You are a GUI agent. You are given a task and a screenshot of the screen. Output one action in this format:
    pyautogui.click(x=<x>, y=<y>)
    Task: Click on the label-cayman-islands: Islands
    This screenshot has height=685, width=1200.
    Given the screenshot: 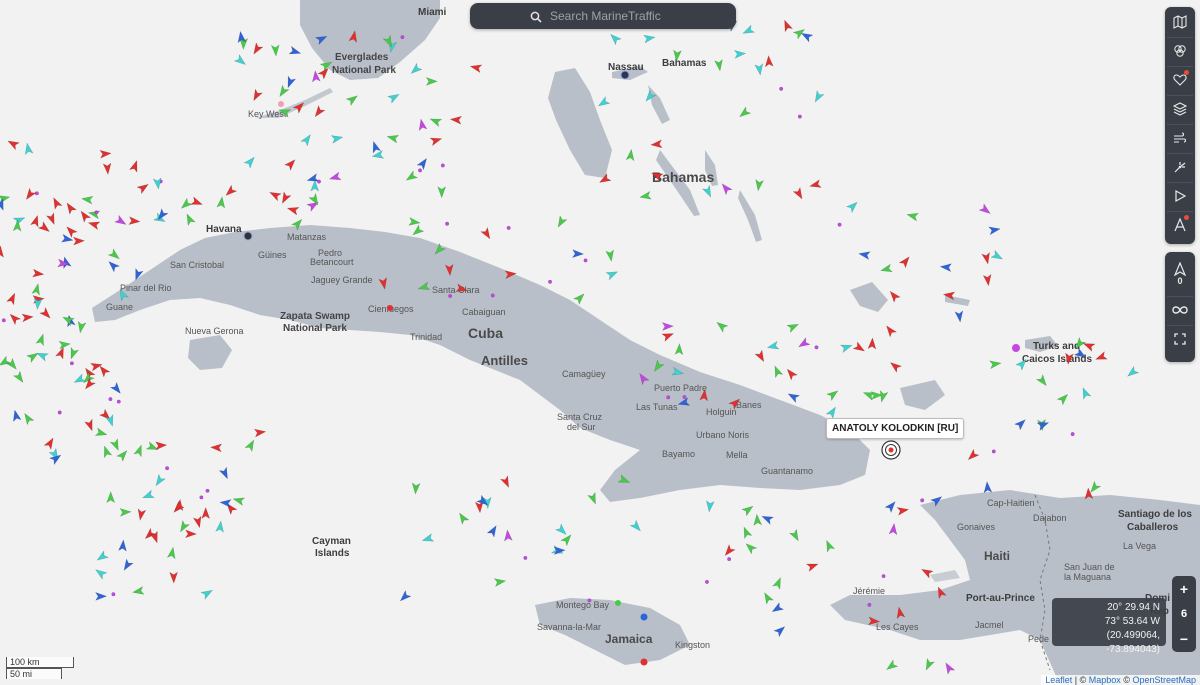 What is the action you would take?
    pyautogui.click(x=332, y=553)
    